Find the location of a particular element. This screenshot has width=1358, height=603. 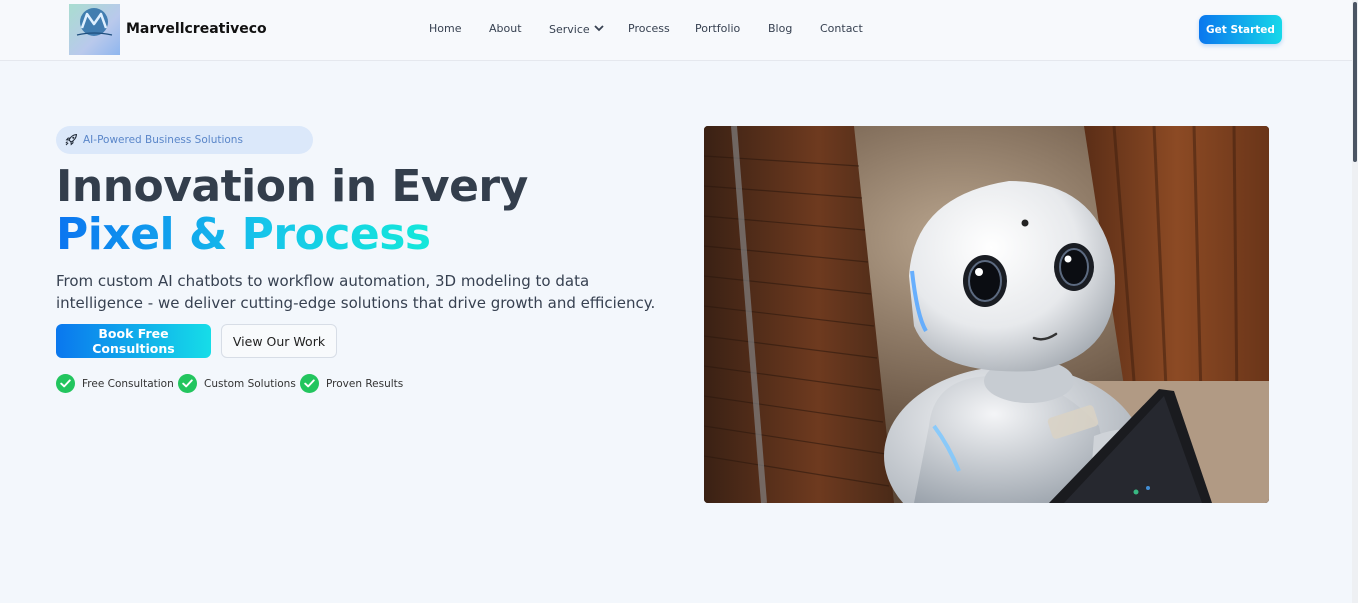

feature-custom-solutions: Custom Solutions is located at coordinates (237, 383).